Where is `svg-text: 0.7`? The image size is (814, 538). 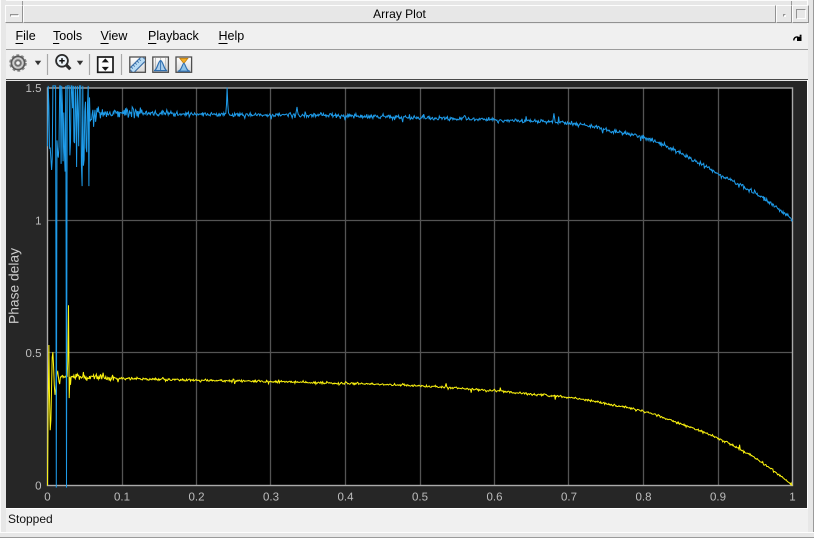
svg-text: 0.7 is located at coordinates (569, 498).